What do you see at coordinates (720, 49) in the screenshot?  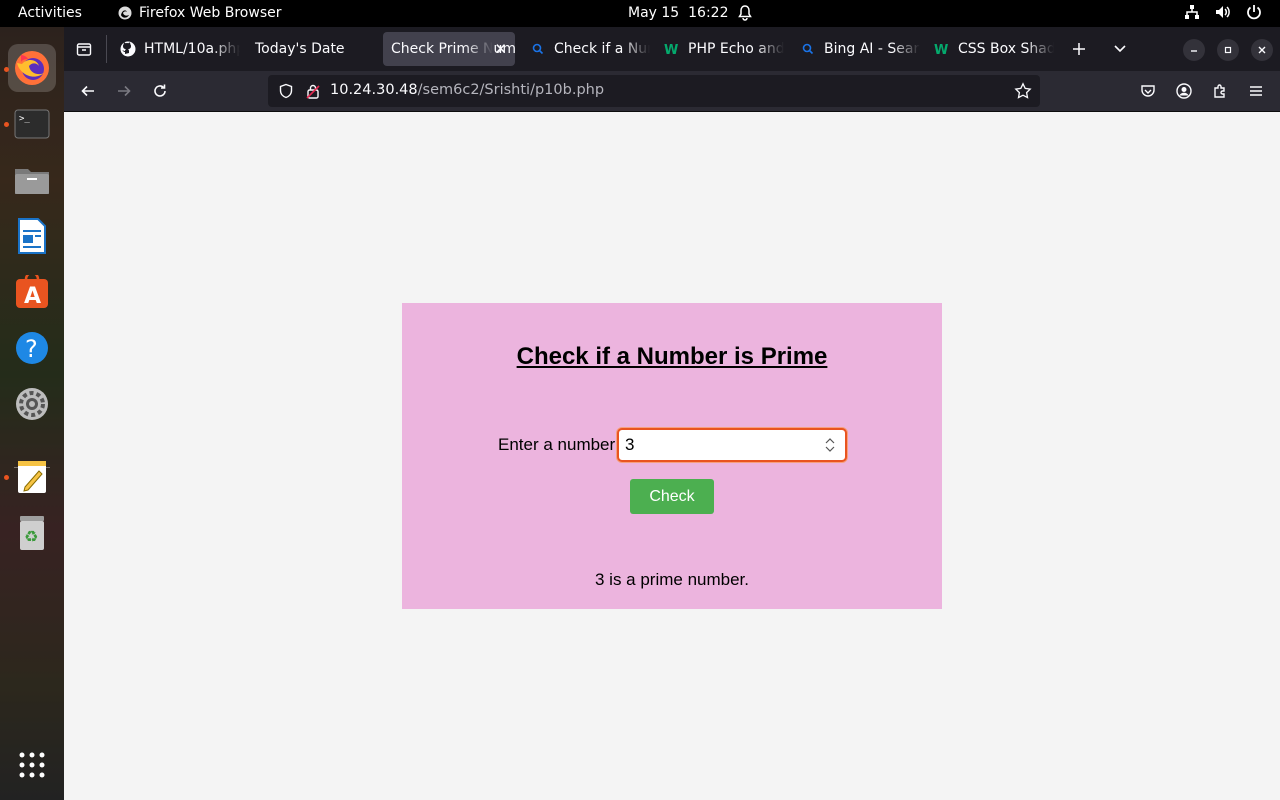 I see `tab-php-echo: W PHP Echo and` at bounding box center [720, 49].